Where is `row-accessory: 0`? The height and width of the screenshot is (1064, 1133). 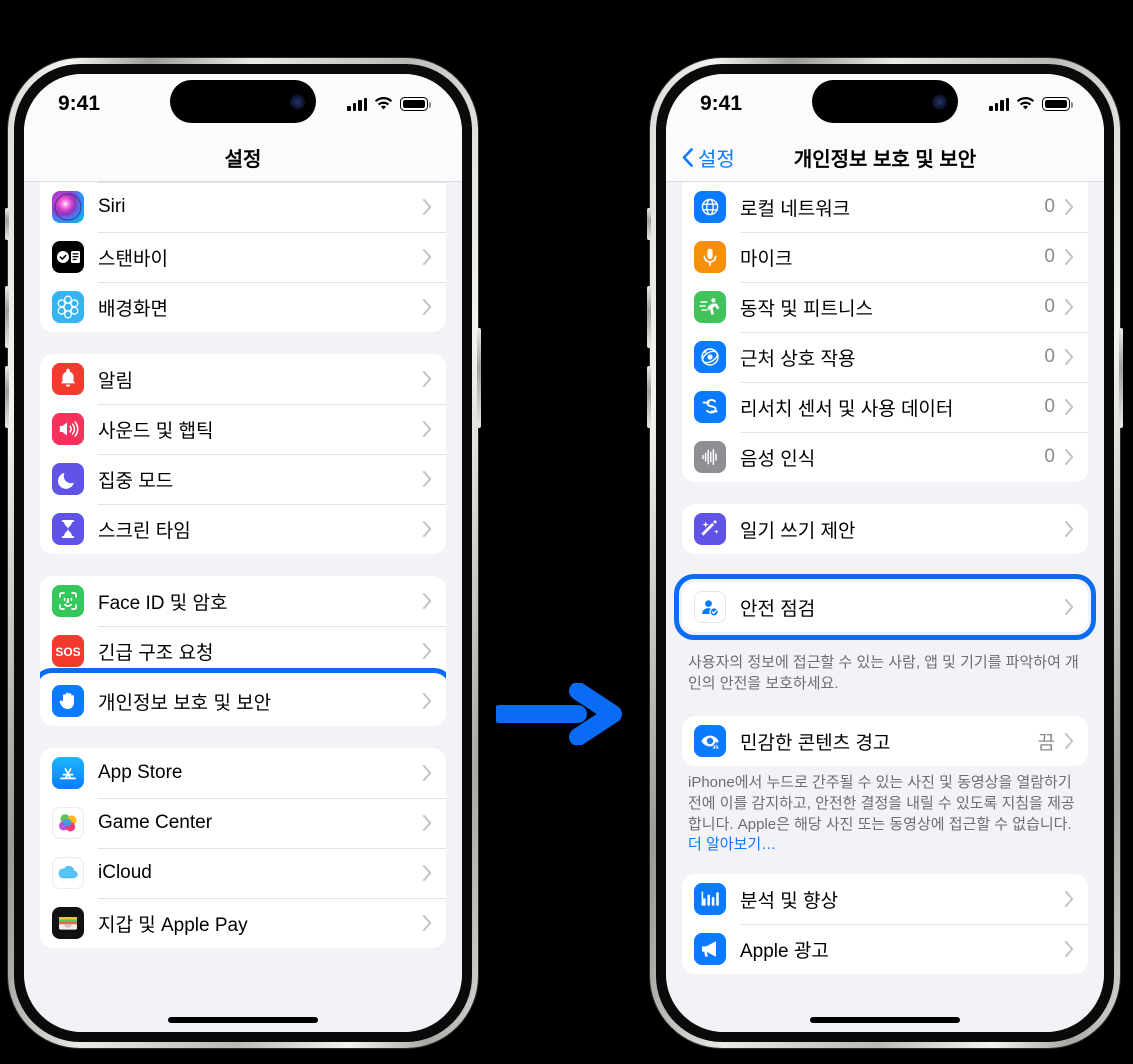 row-accessory: 0 is located at coordinates (1066, 457).